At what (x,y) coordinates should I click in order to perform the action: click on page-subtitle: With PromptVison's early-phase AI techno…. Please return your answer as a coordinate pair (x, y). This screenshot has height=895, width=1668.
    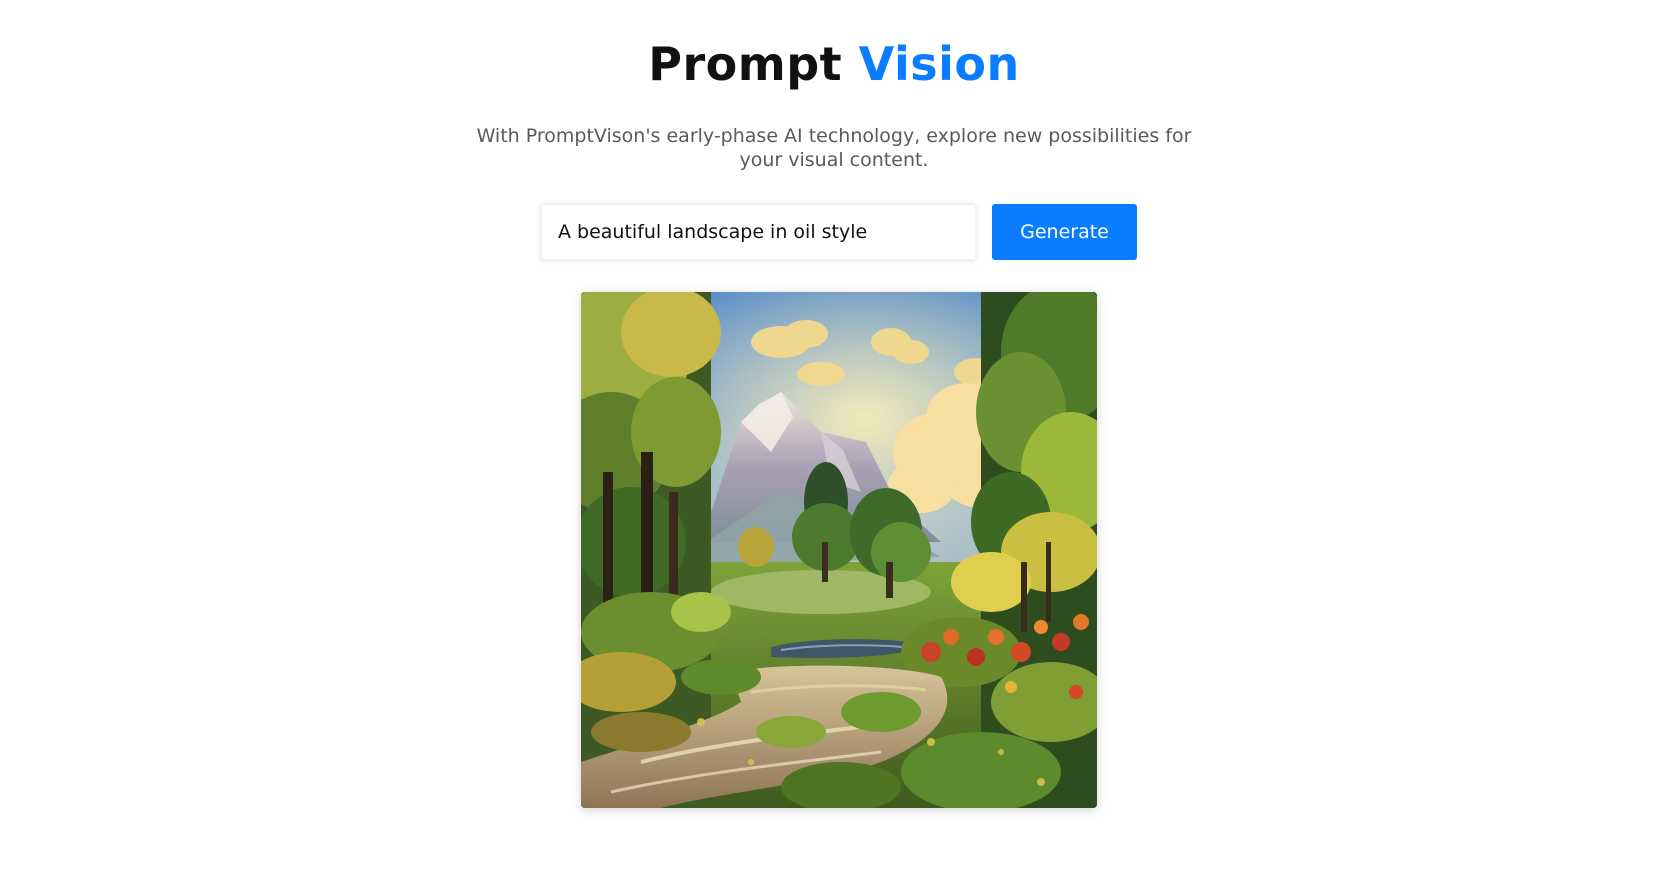
    Looking at the image, I should click on (834, 148).